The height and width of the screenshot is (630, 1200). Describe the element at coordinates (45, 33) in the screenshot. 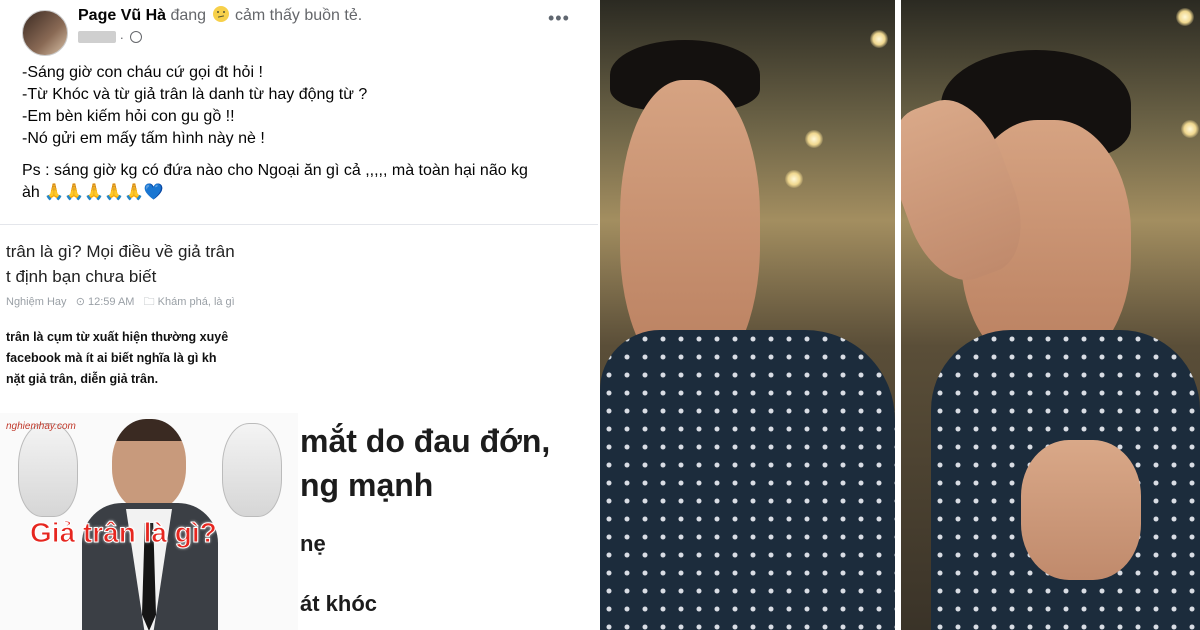

I see `author-avatar` at that location.